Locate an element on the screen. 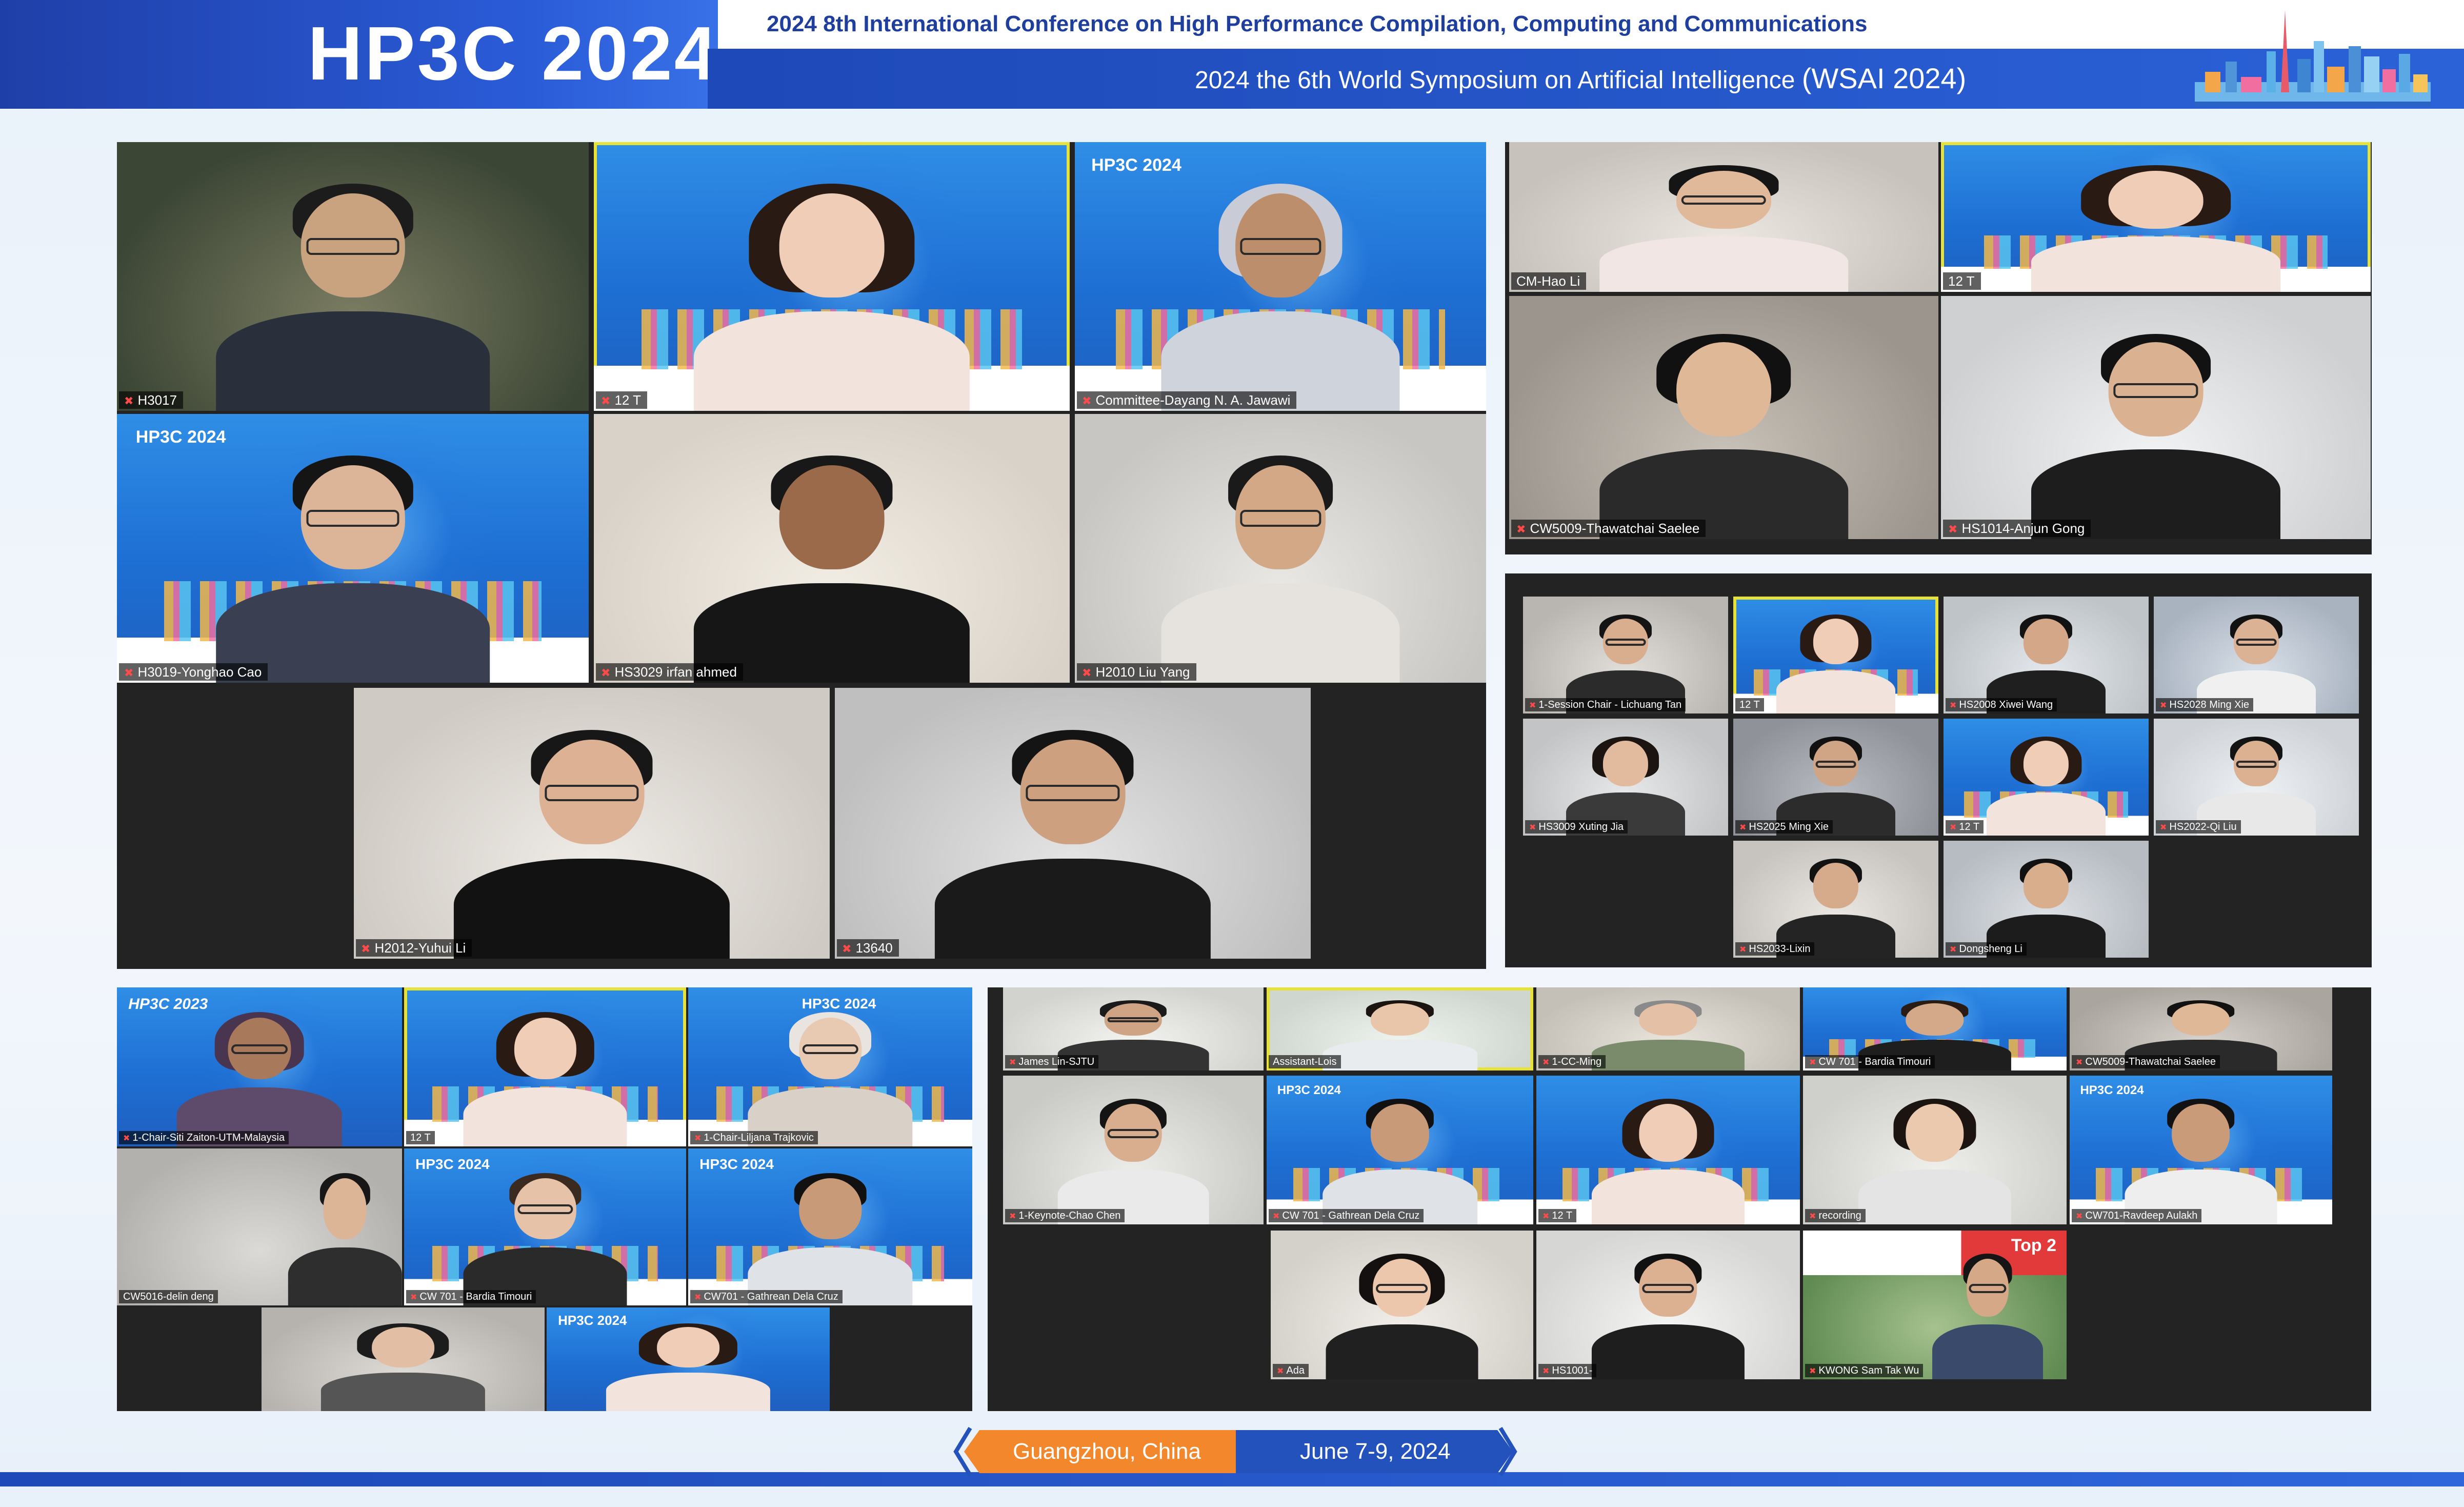 The width and height of the screenshot is (2464, 1507). video-tile: ✖ HS3029 irfan ahmed is located at coordinates (832, 548).